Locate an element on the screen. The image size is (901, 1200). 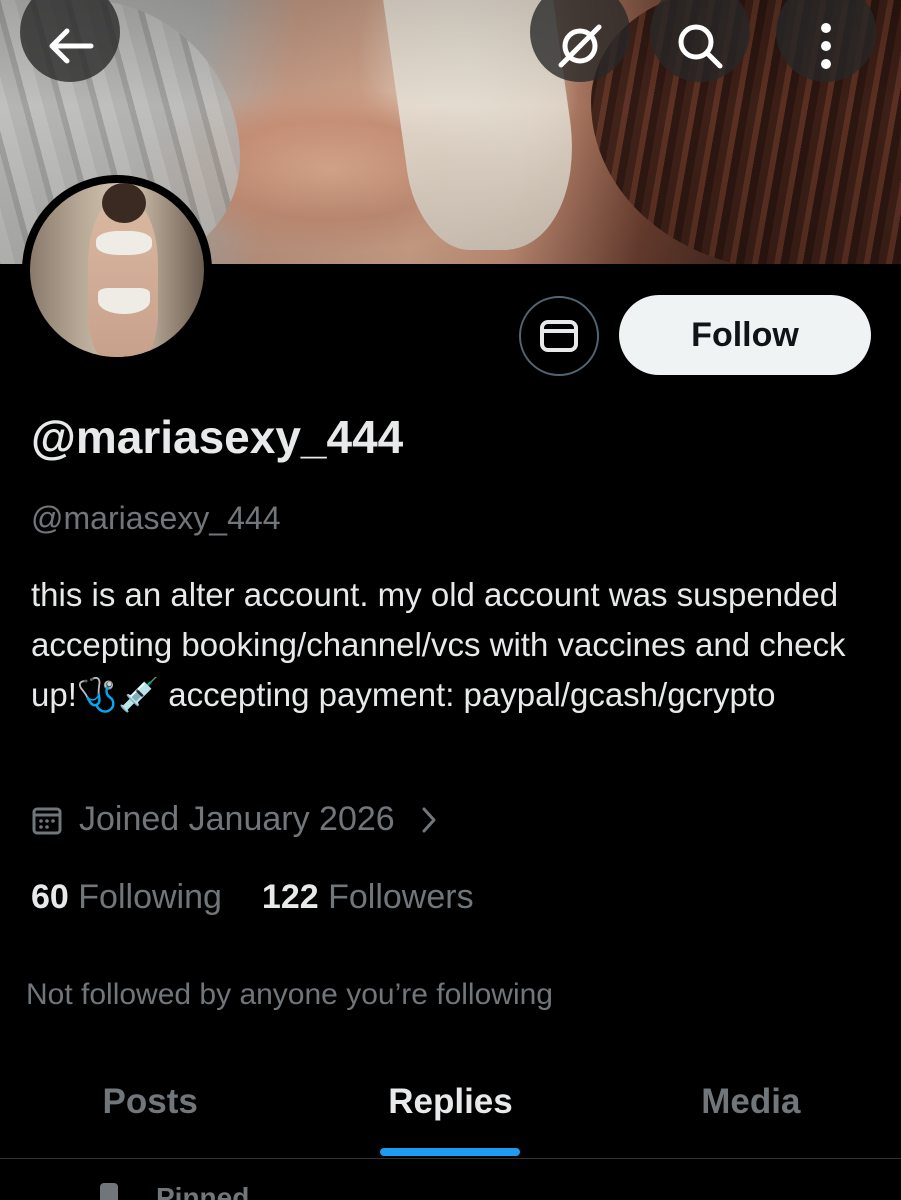
avatar is located at coordinates (117, 270).